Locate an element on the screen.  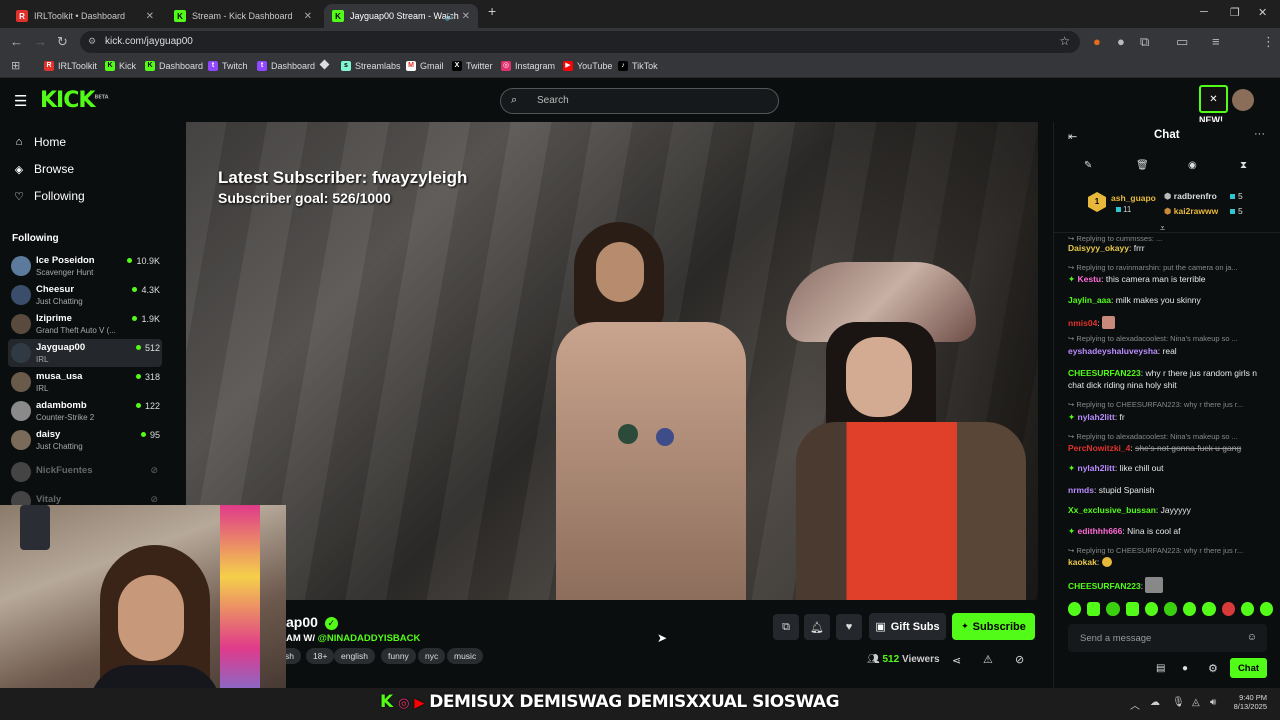
bookmark-gmail: M Gmail is located at coordinates (425, 66).